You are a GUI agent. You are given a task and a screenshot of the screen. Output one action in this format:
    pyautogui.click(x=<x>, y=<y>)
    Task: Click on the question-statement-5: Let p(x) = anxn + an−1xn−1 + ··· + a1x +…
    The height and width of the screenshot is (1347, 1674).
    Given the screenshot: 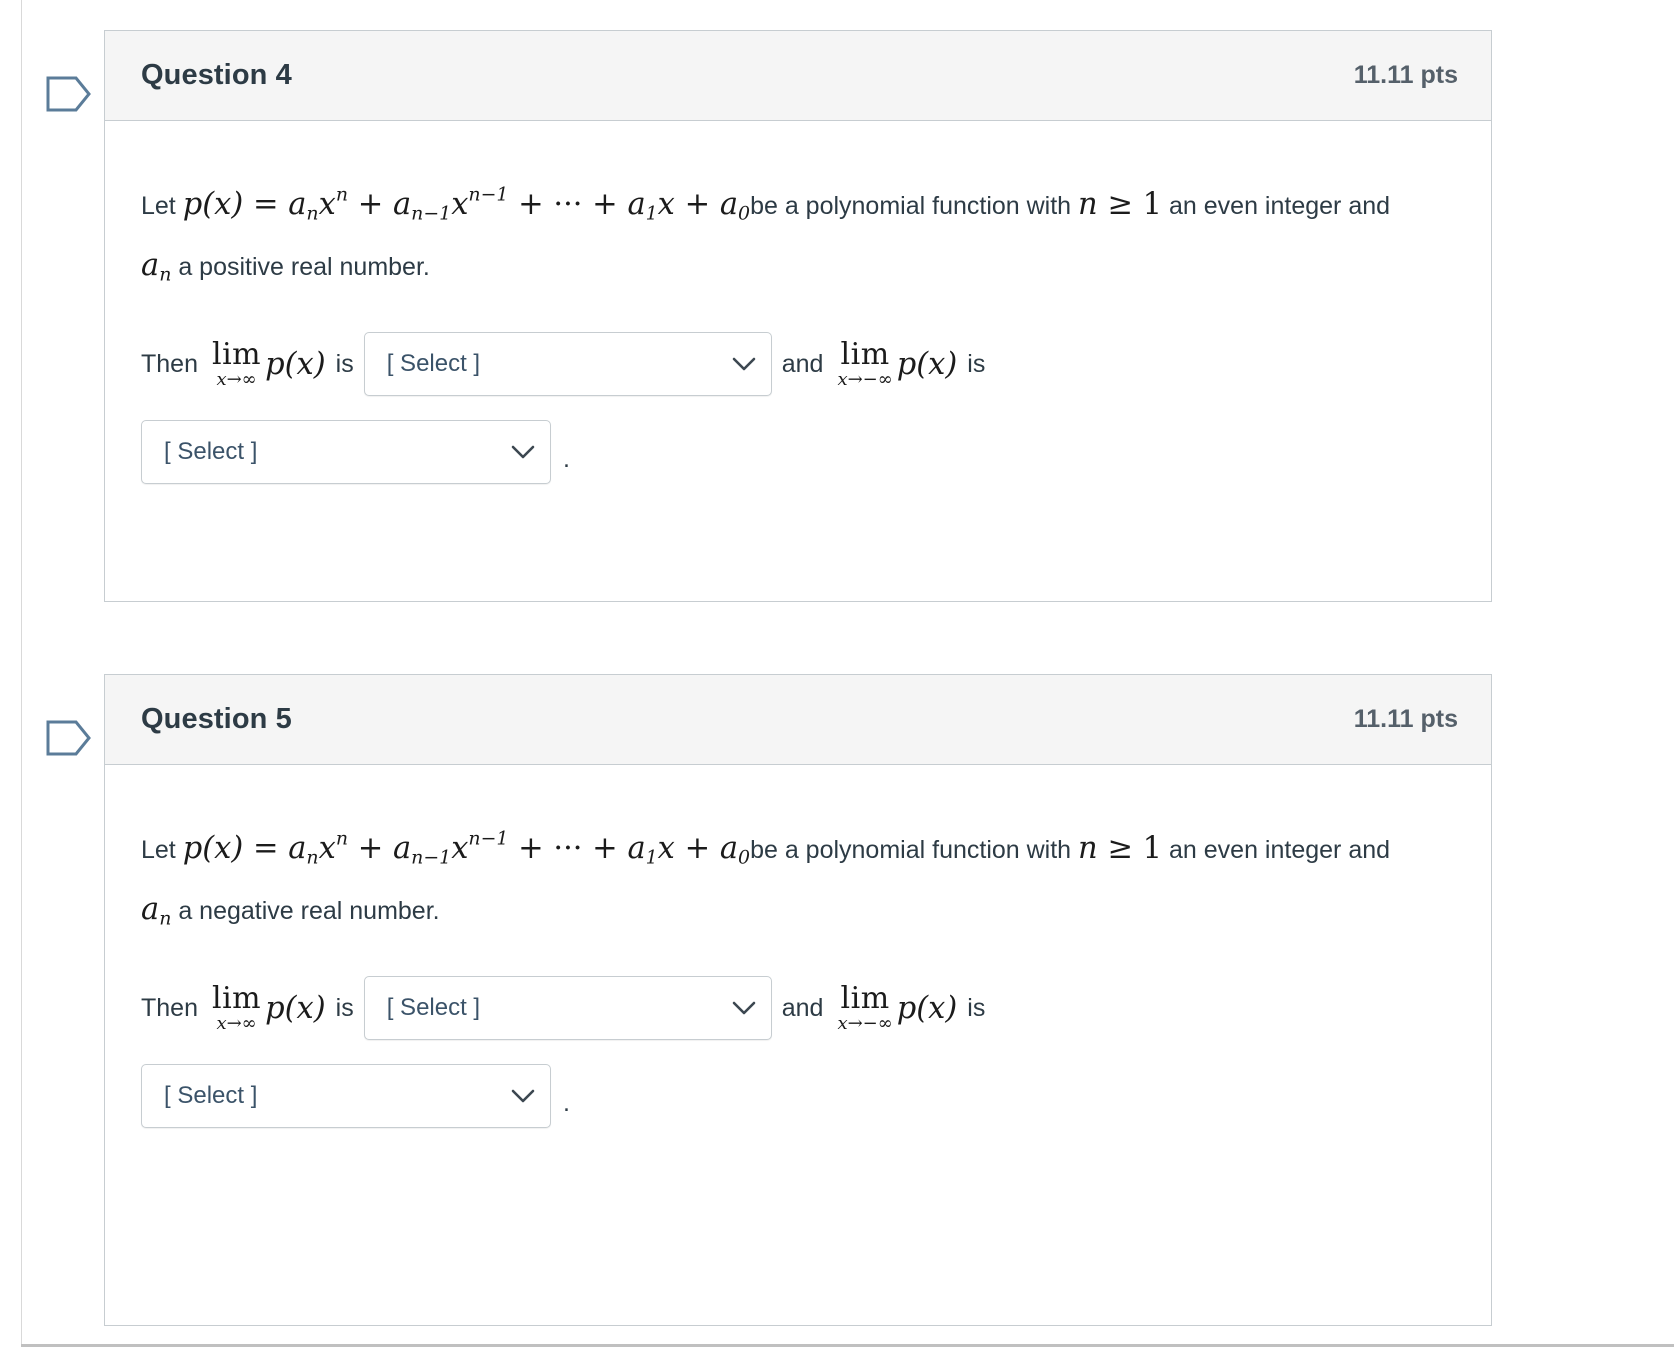 What is the action you would take?
    pyautogui.click(x=798, y=879)
    